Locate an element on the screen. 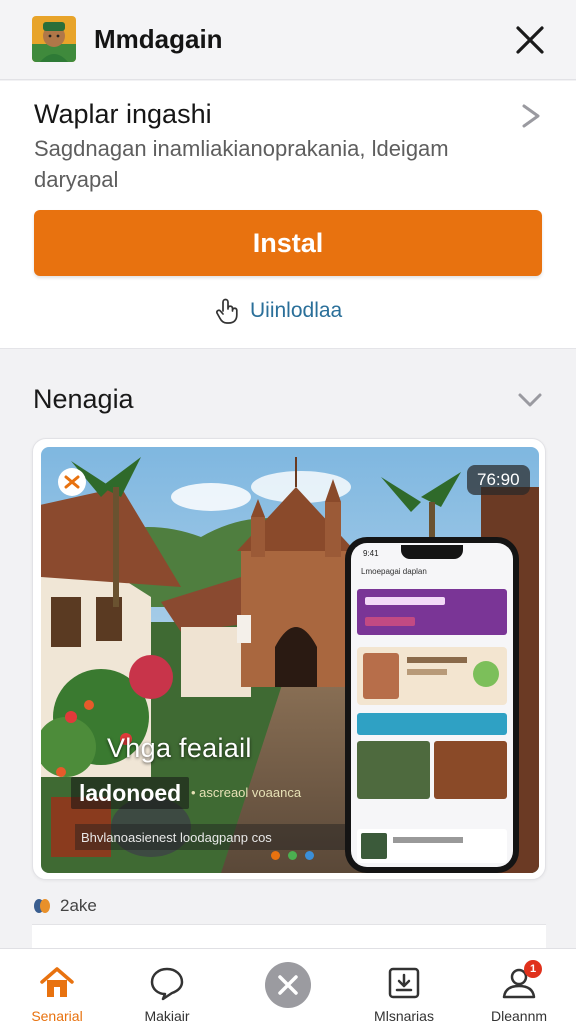  section-collapse-button is located at coordinates (530, 400).